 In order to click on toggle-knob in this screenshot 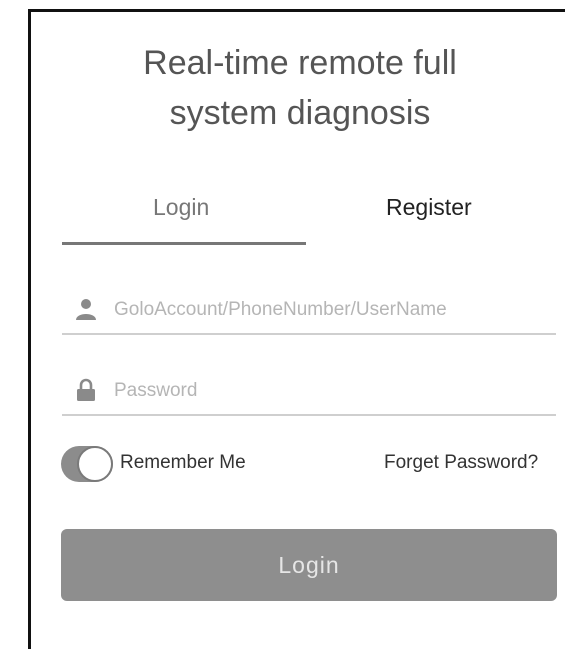, I will do `click(95, 464)`.